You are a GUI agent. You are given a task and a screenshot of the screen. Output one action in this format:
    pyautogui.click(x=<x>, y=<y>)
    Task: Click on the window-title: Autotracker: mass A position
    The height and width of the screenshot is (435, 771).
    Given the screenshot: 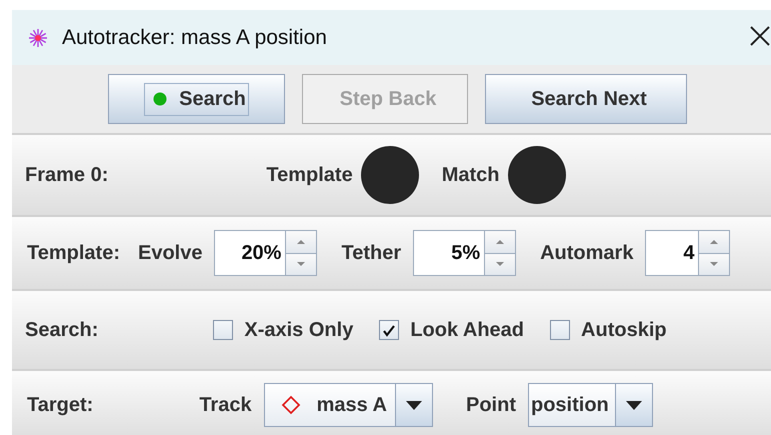 What is the action you would take?
    pyautogui.click(x=194, y=38)
    